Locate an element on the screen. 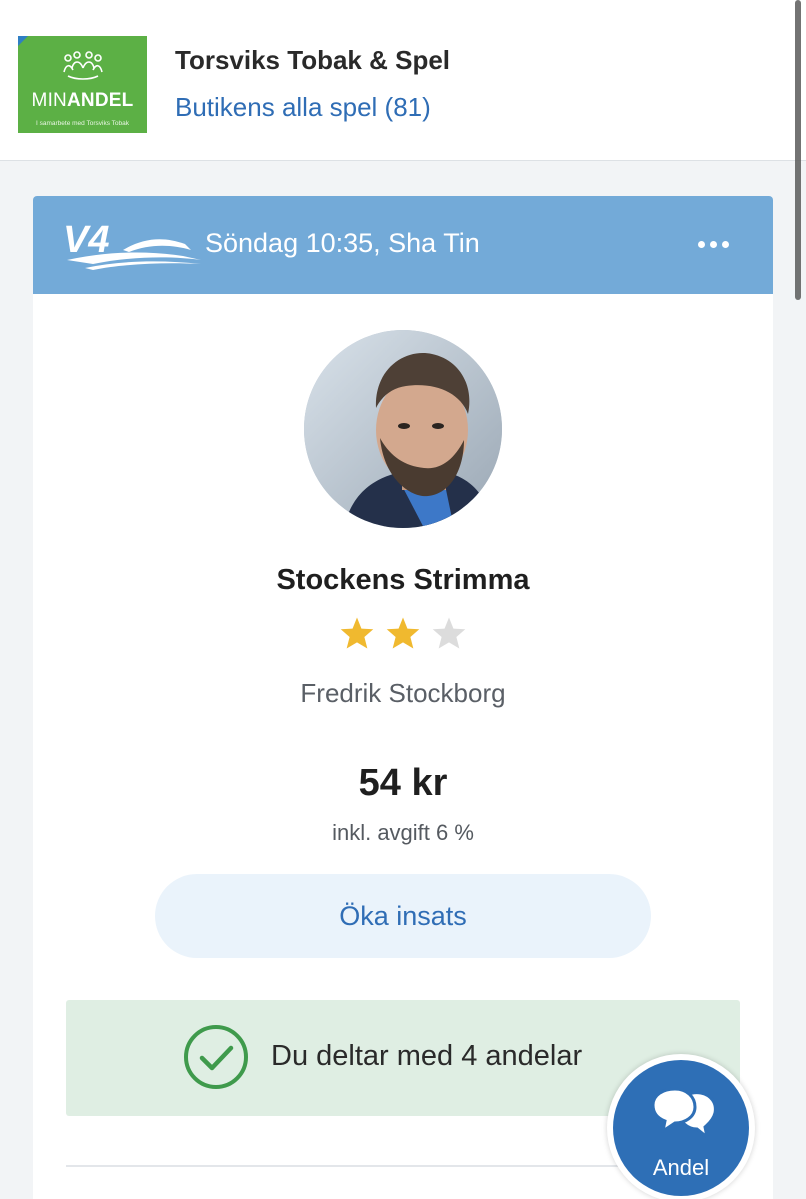  card-header: V4 Söndag 10:35, Sha Tin is located at coordinates (403, 245).